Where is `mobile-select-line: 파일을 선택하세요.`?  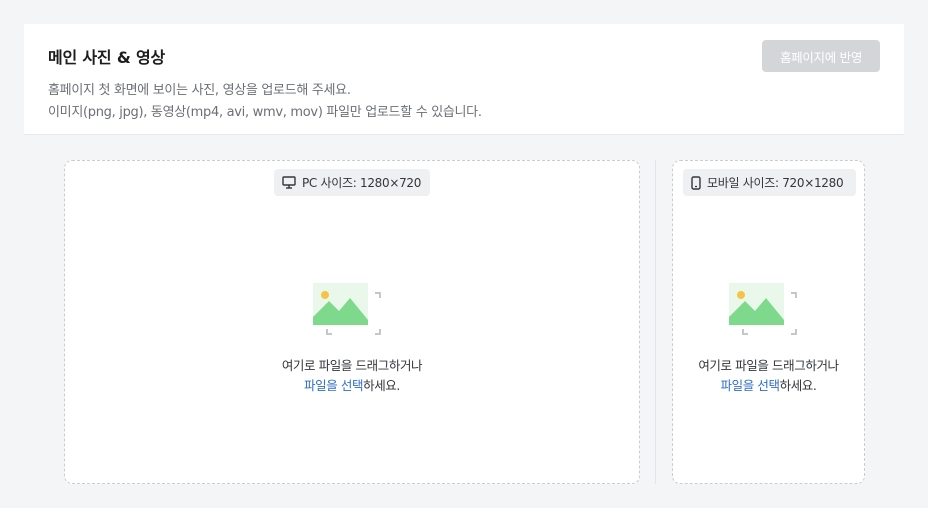
mobile-select-line: 파일을 선택하세요. is located at coordinates (768, 384).